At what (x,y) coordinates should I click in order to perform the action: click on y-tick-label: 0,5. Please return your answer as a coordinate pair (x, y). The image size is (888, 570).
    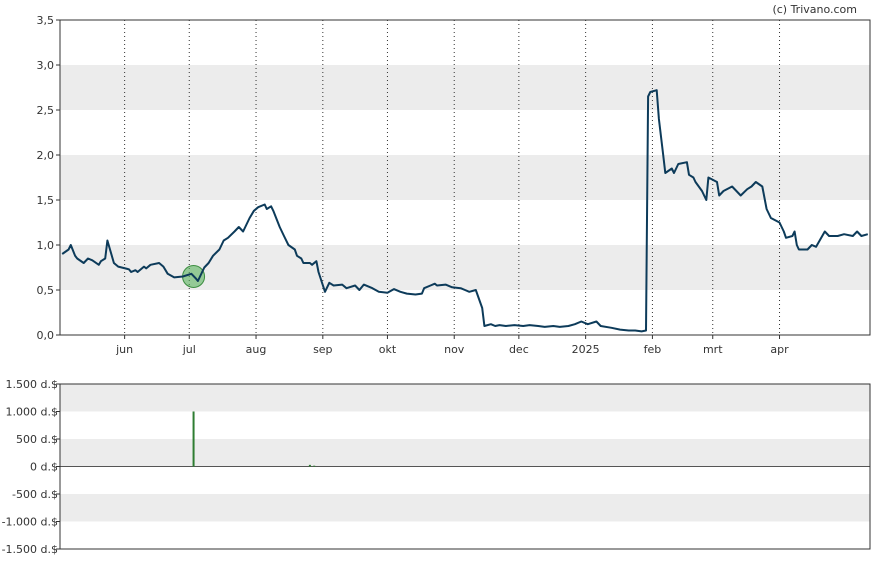
    Looking at the image, I should click on (46, 290).